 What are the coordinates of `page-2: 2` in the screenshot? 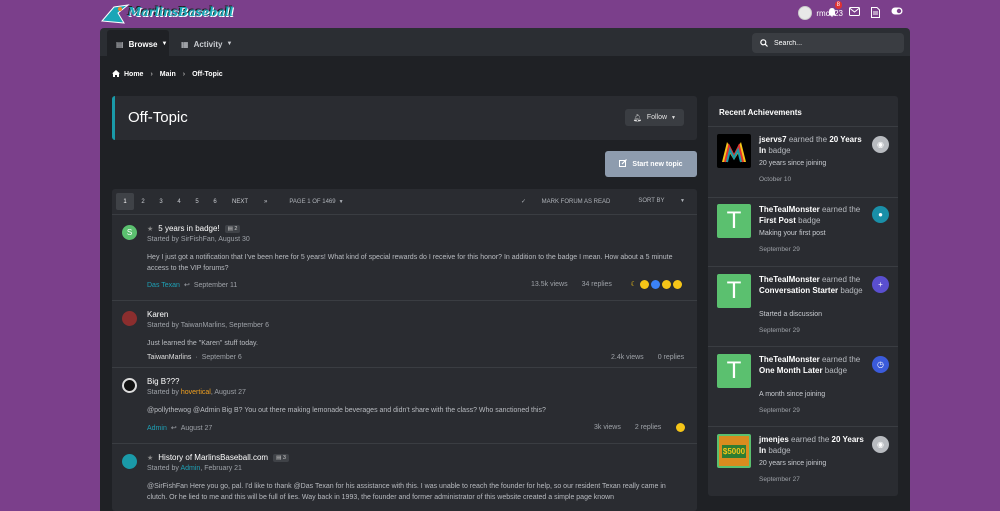 It's located at (143, 201).